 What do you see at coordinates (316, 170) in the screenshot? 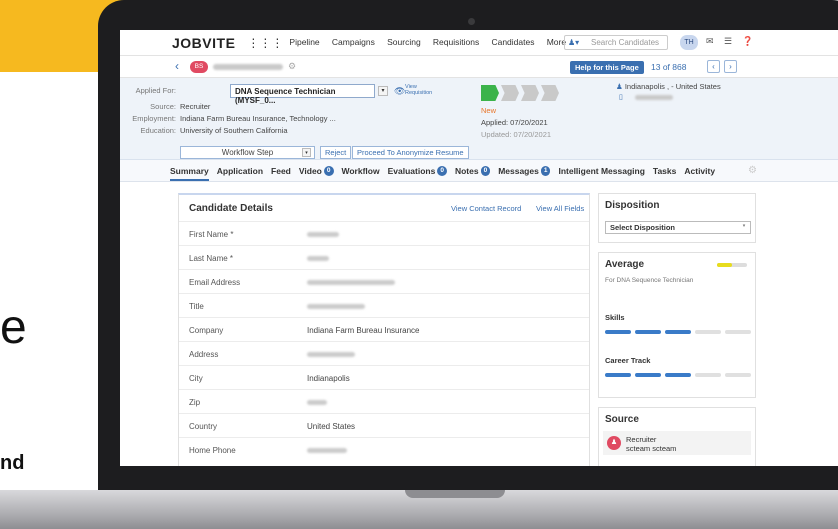
I see `tab-video: Video 0` at bounding box center [316, 170].